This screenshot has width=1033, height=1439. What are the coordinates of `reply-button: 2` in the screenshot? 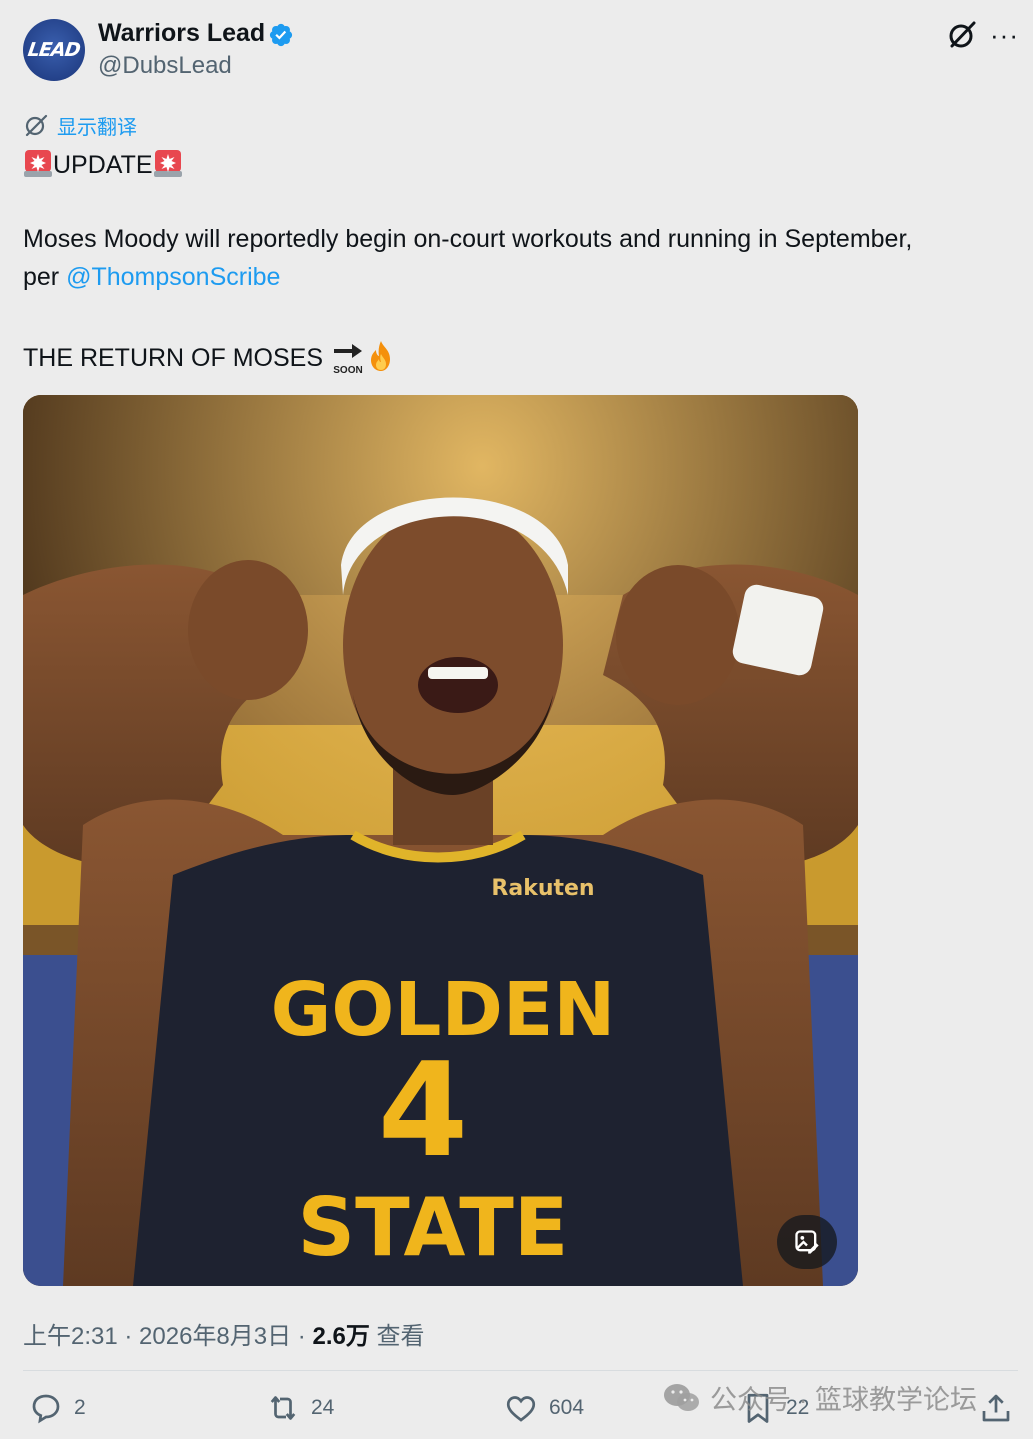 It's located at (57, 1408).